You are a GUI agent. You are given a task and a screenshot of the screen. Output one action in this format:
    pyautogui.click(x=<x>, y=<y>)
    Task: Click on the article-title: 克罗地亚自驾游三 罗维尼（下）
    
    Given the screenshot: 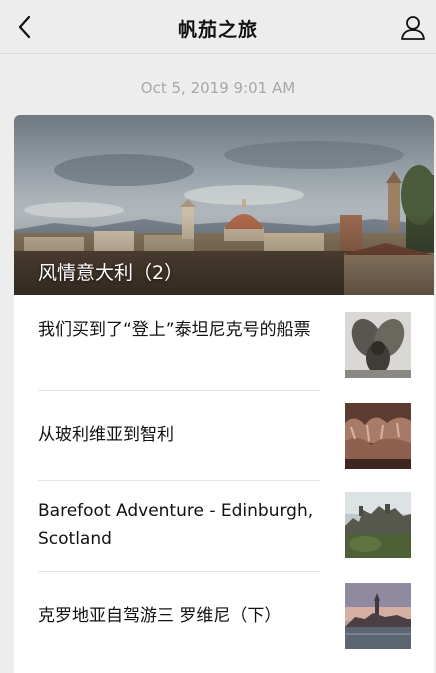 What is the action you would take?
    pyautogui.click(x=160, y=616)
    